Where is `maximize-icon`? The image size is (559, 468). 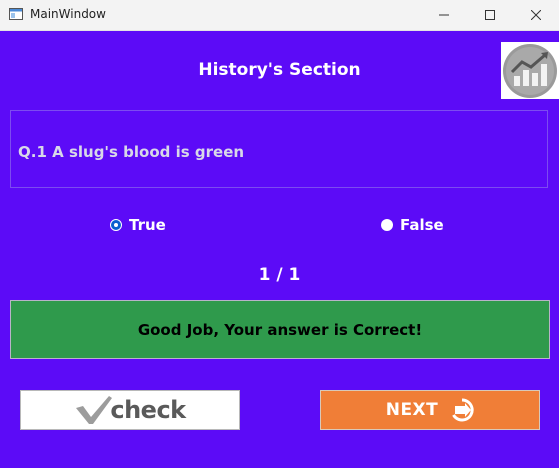
maximize-icon is located at coordinates (490, 15).